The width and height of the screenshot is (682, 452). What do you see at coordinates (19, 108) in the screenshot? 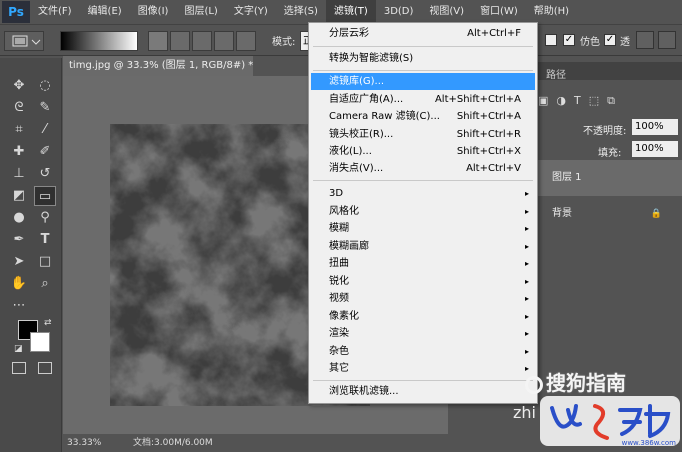
I see `lasso-tool-icon: ᘓ` at bounding box center [19, 108].